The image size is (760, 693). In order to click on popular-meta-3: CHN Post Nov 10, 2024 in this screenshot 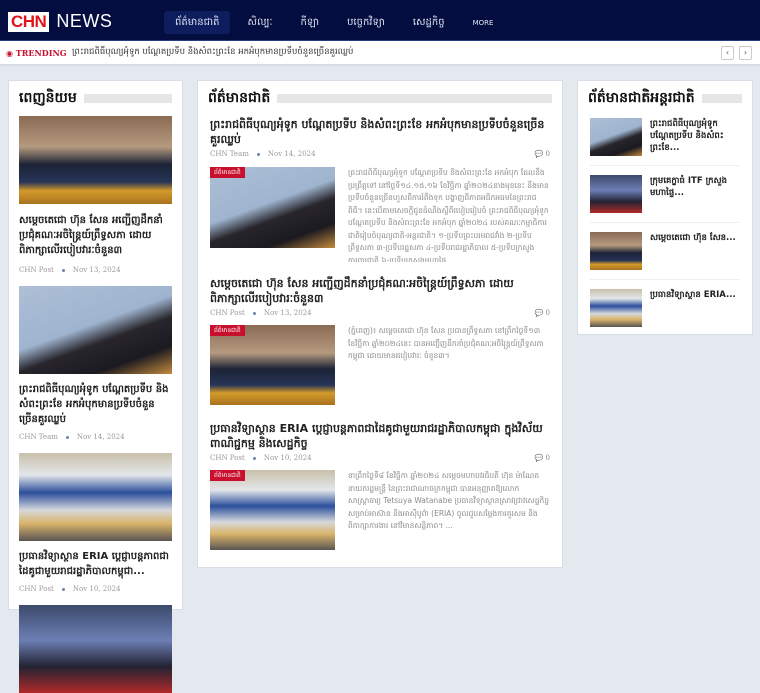, I will do `click(95, 589)`.